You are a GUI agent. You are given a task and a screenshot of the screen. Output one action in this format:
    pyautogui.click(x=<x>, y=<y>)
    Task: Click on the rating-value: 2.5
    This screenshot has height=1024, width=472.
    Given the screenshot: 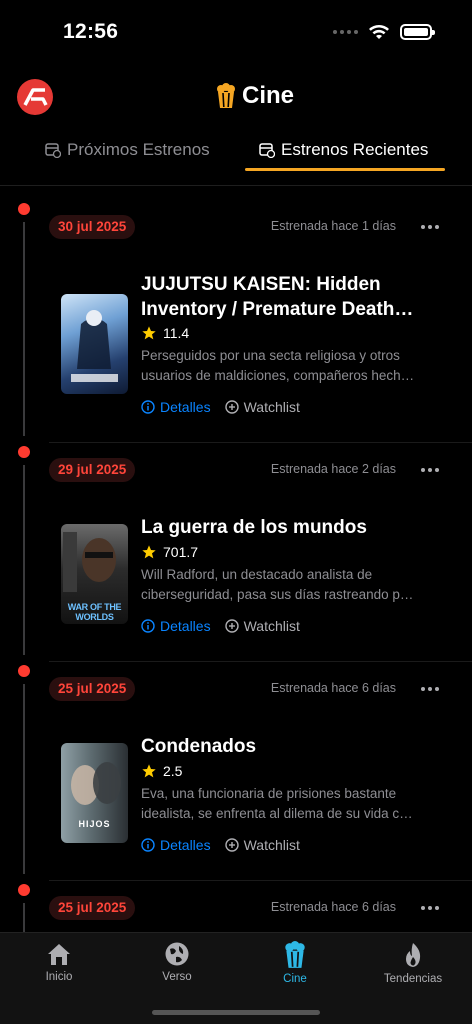 What is the action you would take?
    pyautogui.click(x=173, y=771)
    